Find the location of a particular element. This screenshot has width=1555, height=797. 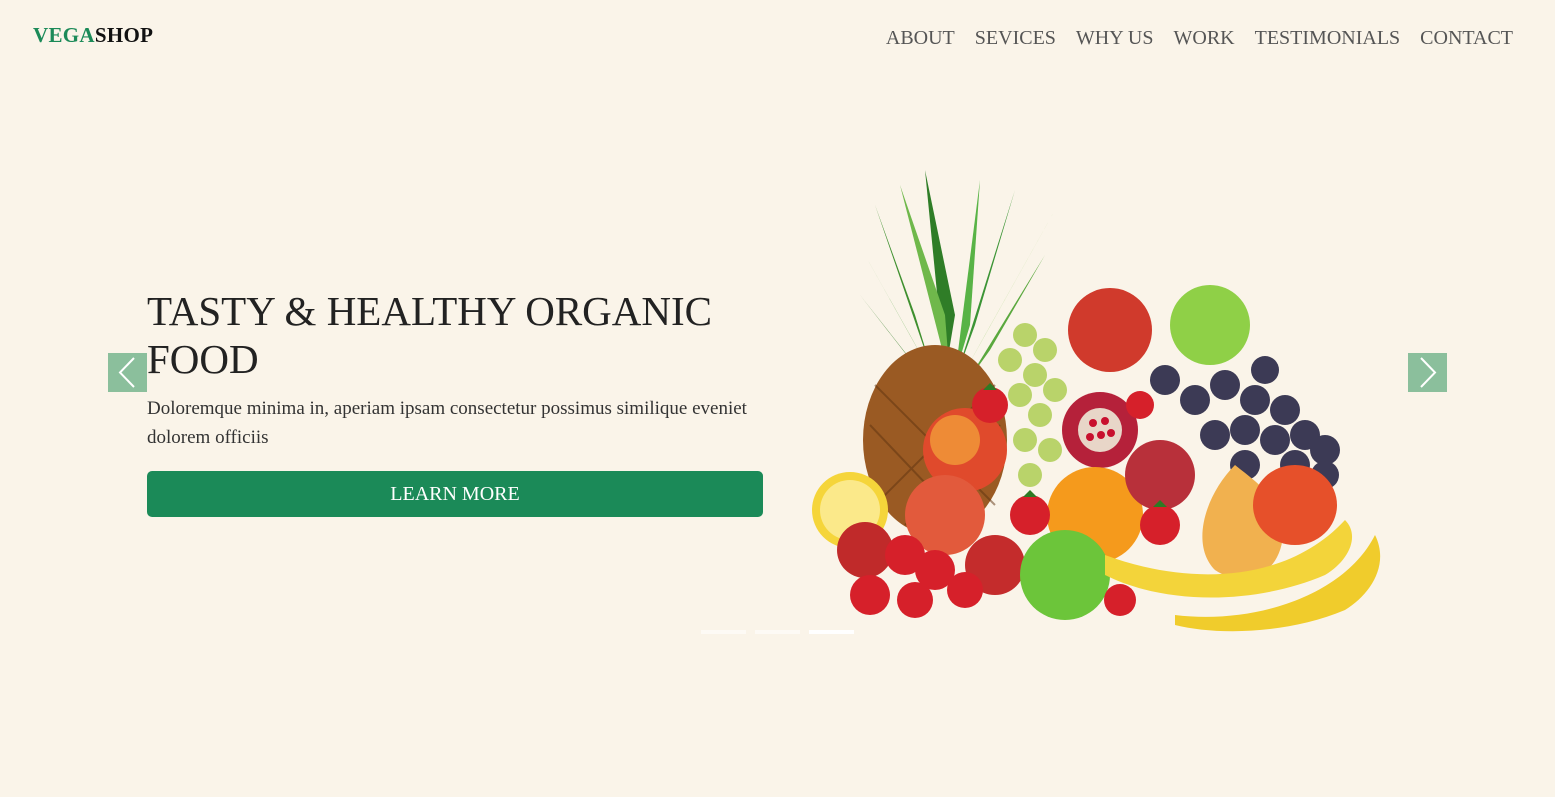

learn-more-button: LEARN MORE is located at coordinates (455, 494).